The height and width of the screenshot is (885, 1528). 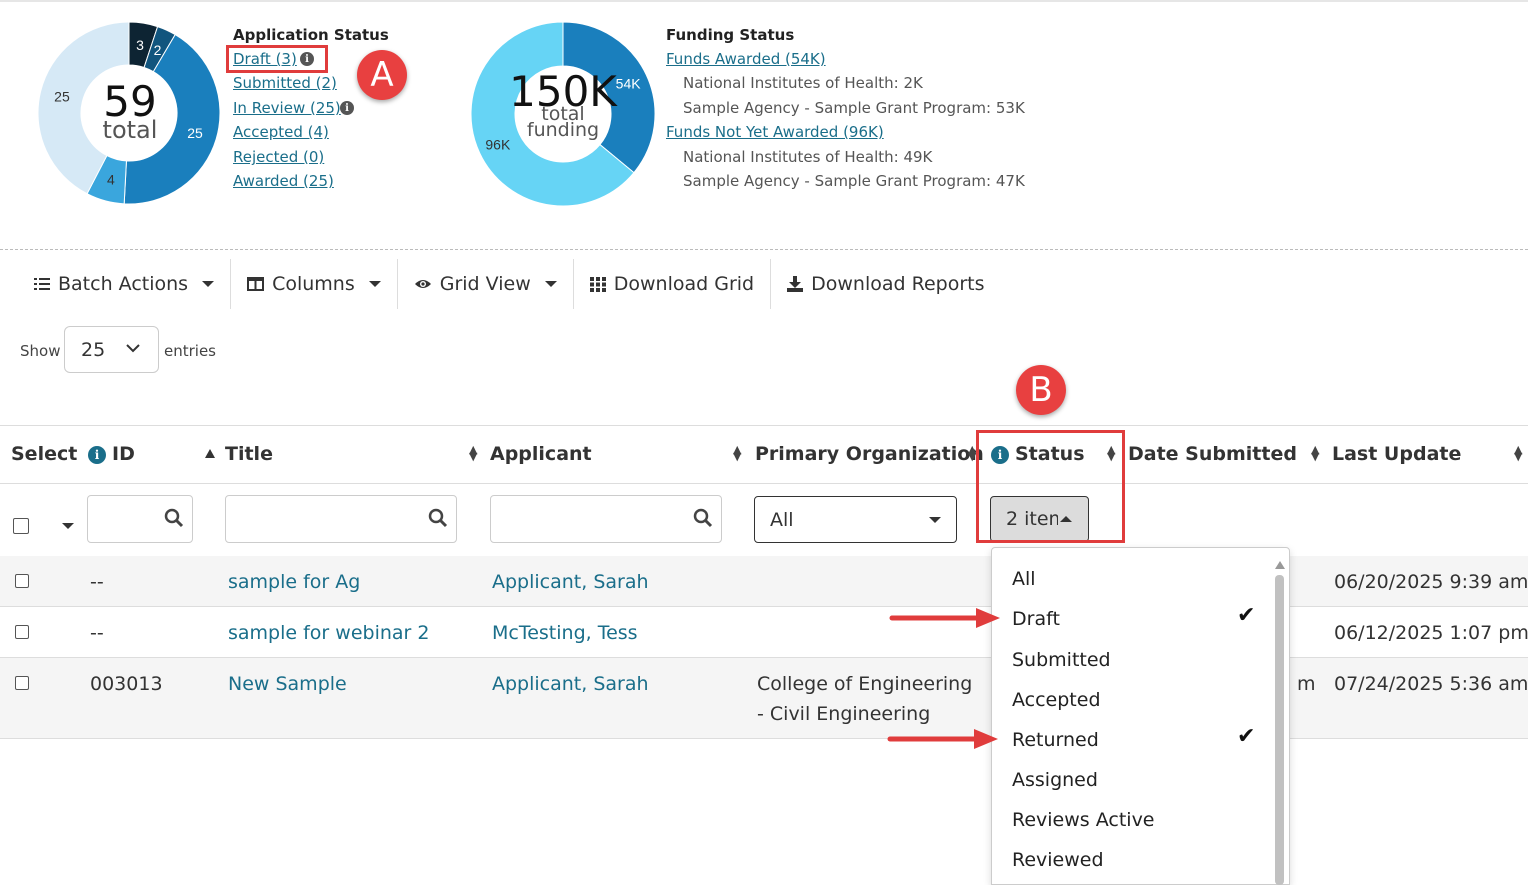 What do you see at coordinates (855, 519) in the screenshot?
I see `primary-organization-filter-select: All` at bounding box center [855, 519].